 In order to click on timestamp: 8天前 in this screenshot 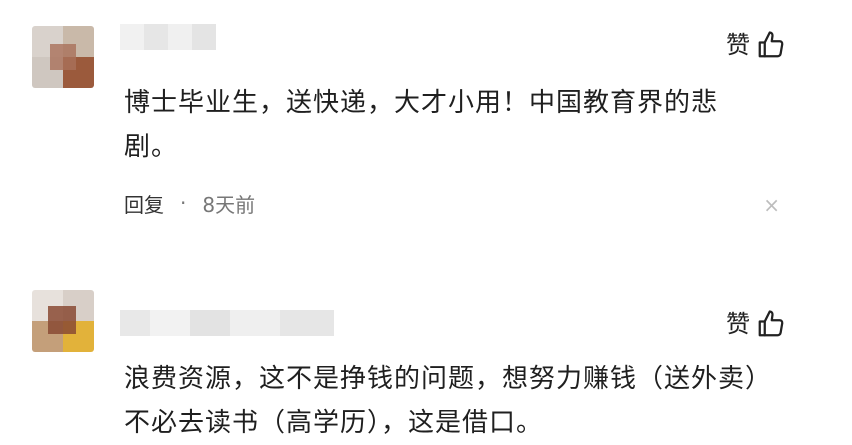, I will do `click(229, 204)`.